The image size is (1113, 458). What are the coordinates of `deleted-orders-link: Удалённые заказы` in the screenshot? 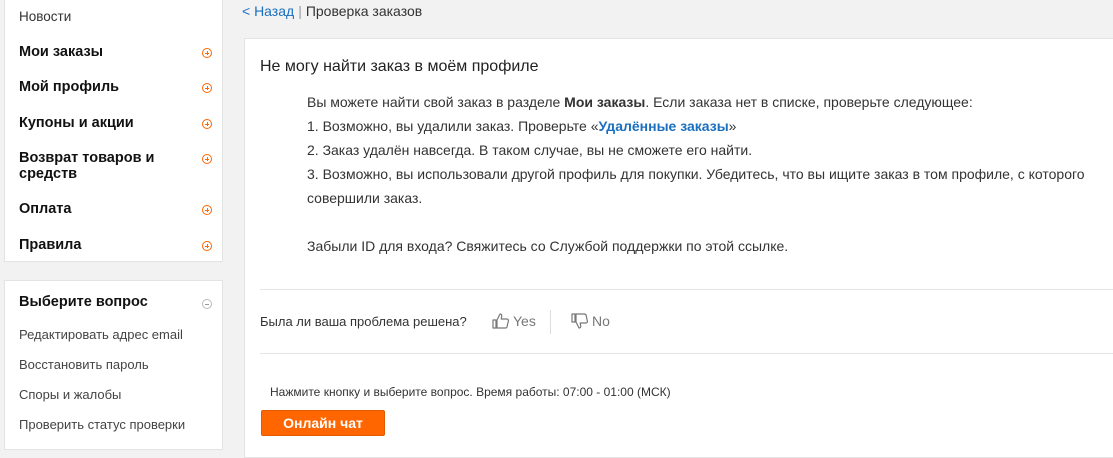 It's located at (663, 126).